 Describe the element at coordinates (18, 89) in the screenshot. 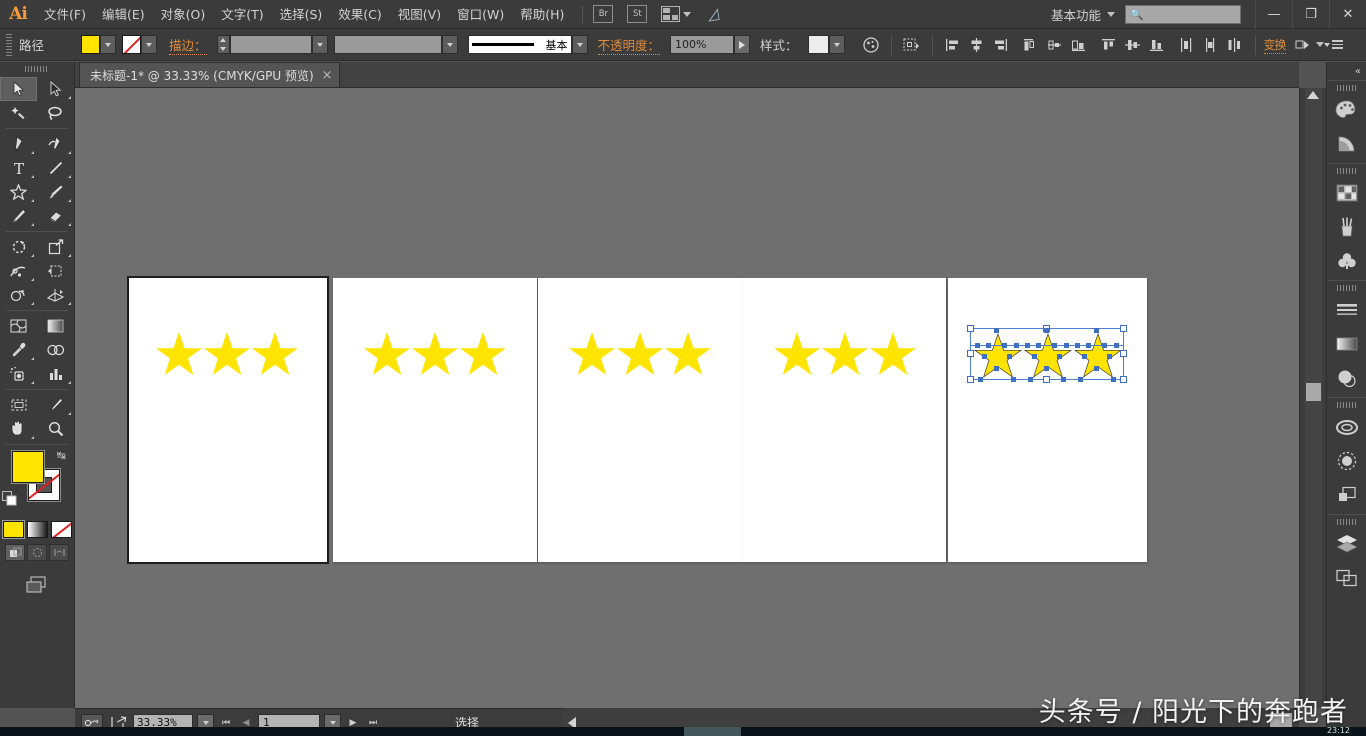

I see `selection-tool` at that location.